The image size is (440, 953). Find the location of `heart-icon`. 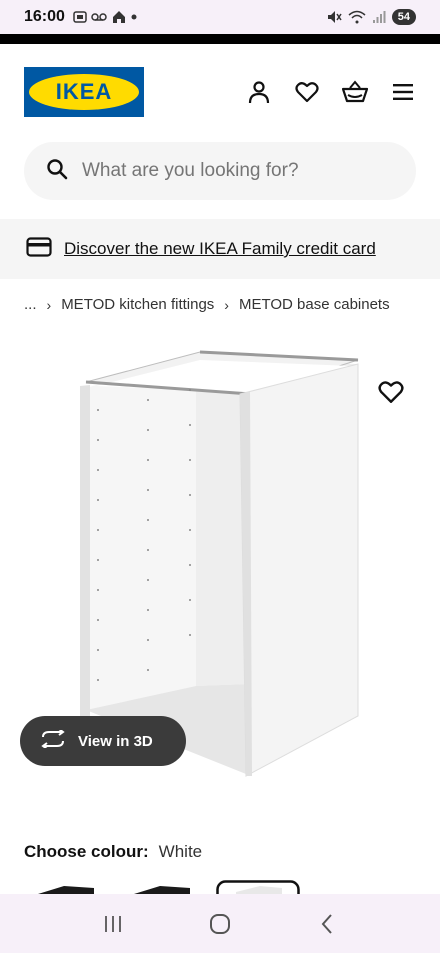

heart-icon is located at coordinates (307, 92).